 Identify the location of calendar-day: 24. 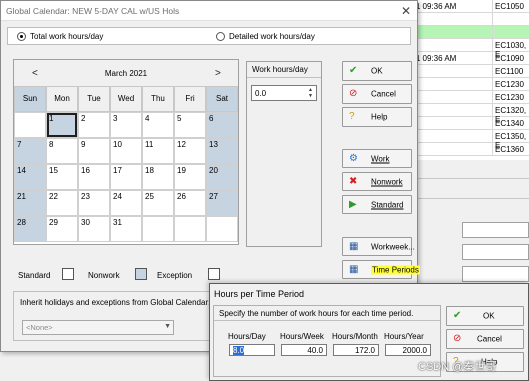
(126, 203).